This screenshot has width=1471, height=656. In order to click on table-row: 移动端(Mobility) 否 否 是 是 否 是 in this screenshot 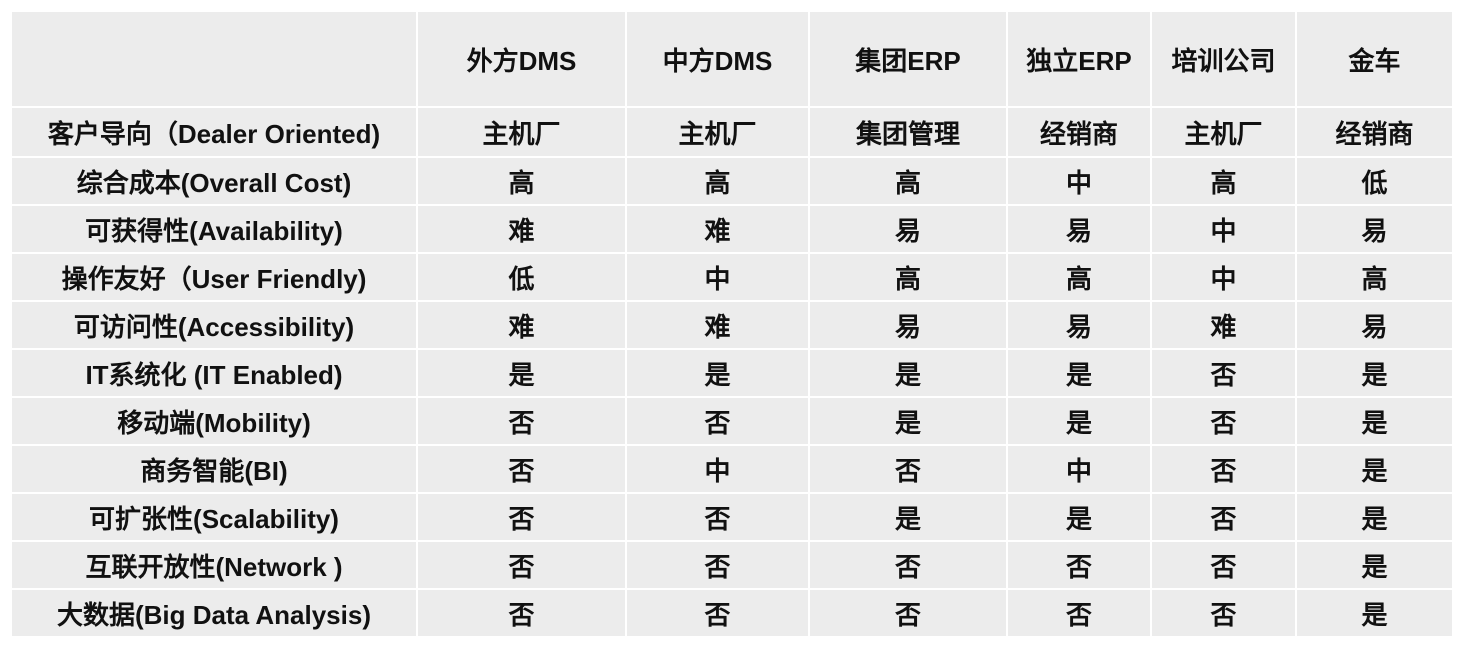, I will do `click(733, 422)`.